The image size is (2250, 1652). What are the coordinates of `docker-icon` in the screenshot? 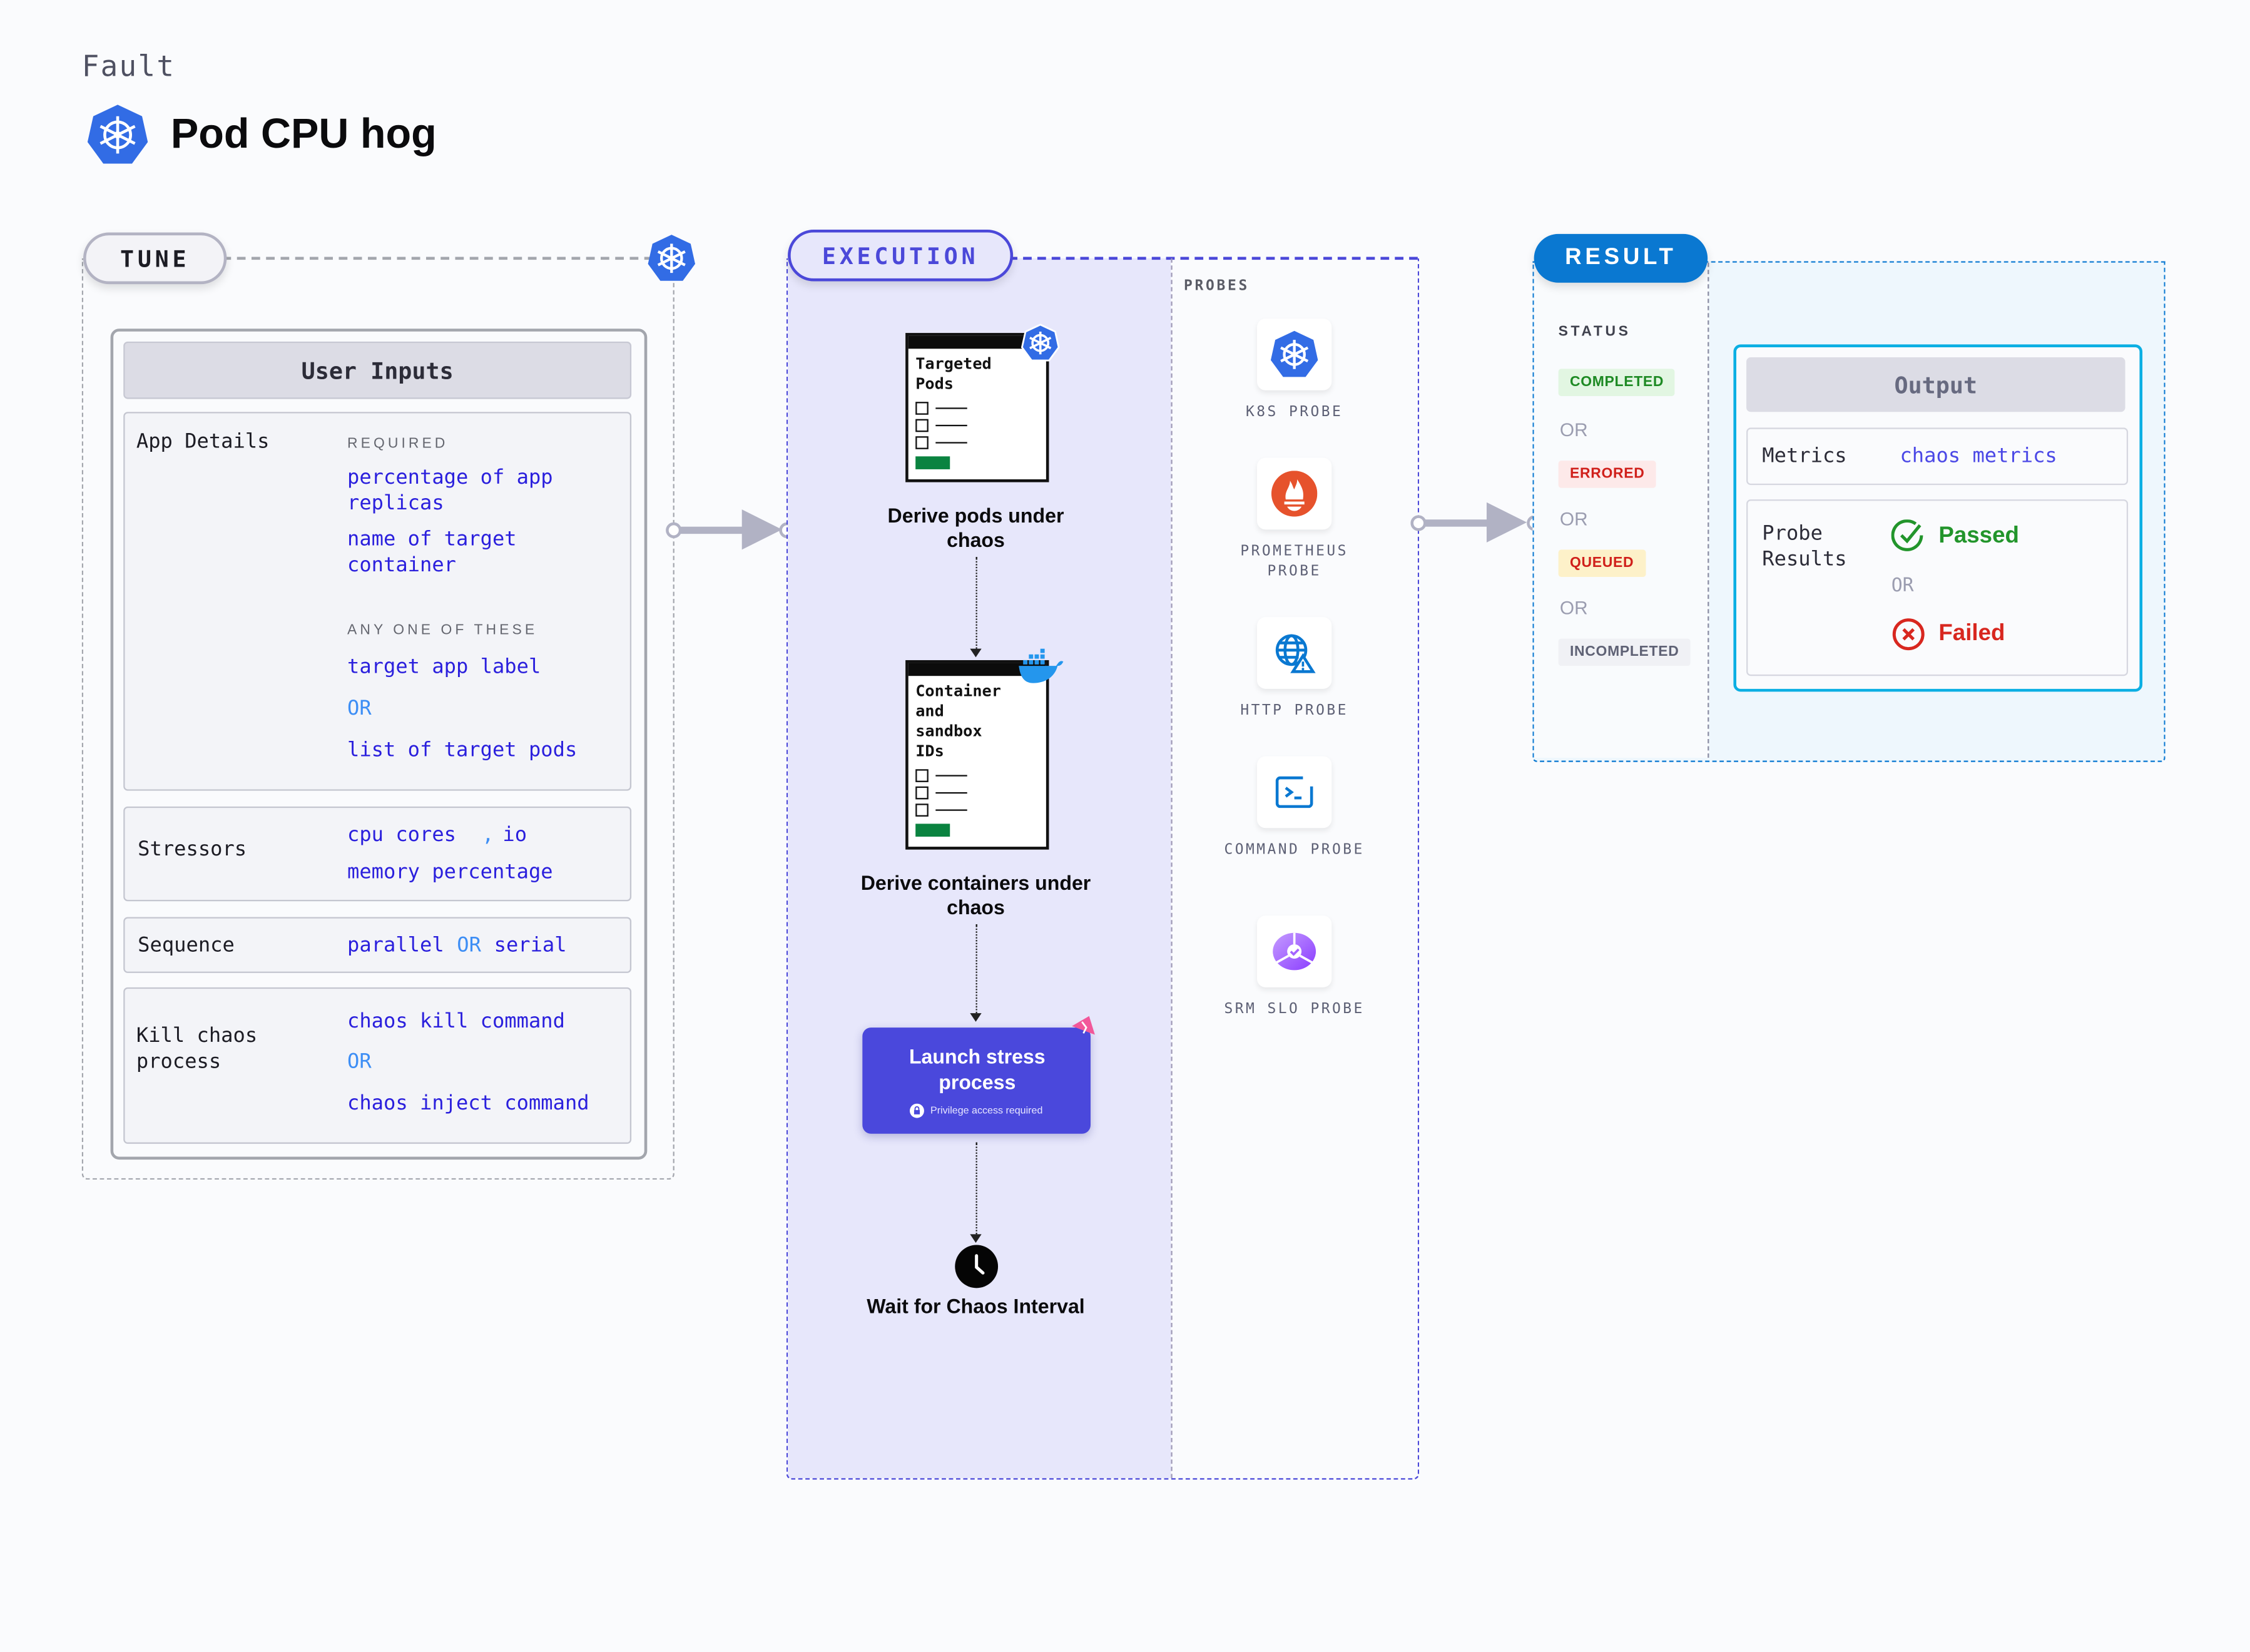 It's located at (1041, 665).